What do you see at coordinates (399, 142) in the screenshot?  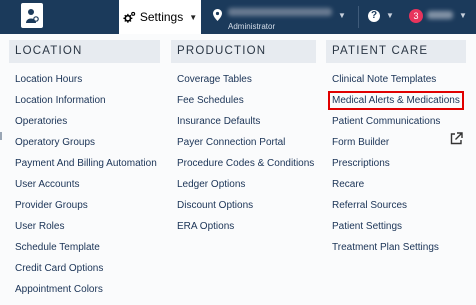 I see `menu-item-form-builder: Form Builder` at bounding box center [399, 142].